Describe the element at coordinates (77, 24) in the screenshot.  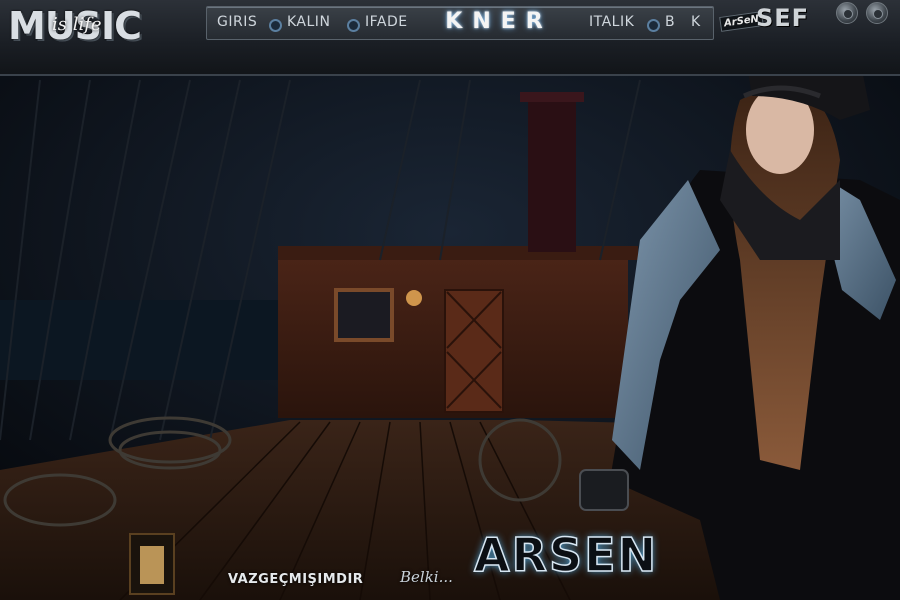
I see `logo-accent-text: is life` at that location.